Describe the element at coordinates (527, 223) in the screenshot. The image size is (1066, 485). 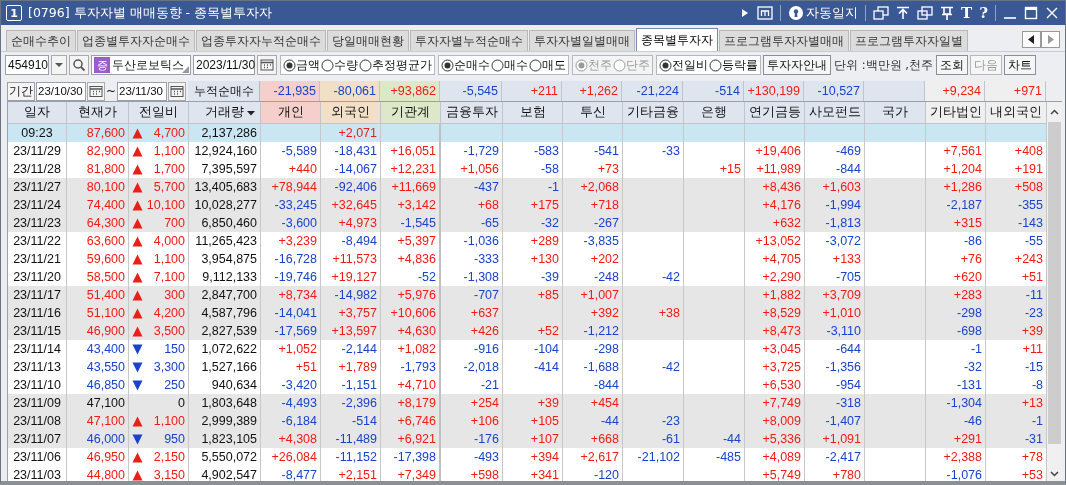
I see `table-row: 23/11/23 64,300 700 6,850,460 -3,600 +4,973 -1,545 -65 -32 -267 +632 -1,813 +315 -143` at that location.